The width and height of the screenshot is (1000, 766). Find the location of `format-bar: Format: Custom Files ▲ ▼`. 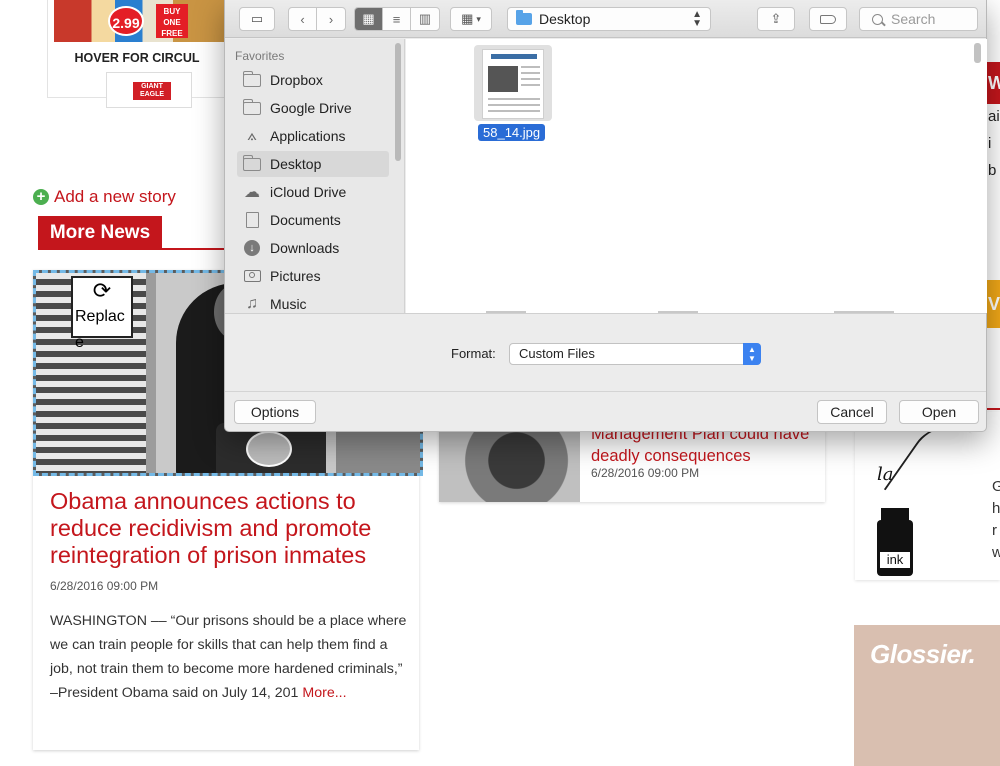

format-bar: Format: Custom Files ▲ ▼ is located at coordinates (605, 352).